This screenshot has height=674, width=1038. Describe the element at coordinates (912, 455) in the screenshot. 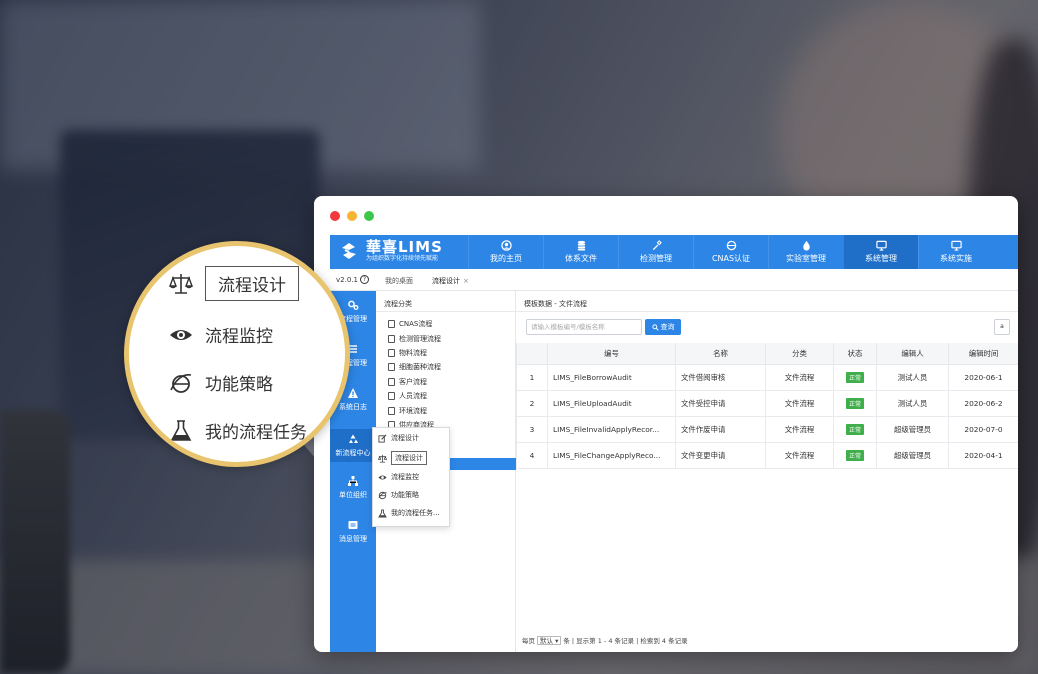

I see `cell-editor: 超级管理员` at that location.